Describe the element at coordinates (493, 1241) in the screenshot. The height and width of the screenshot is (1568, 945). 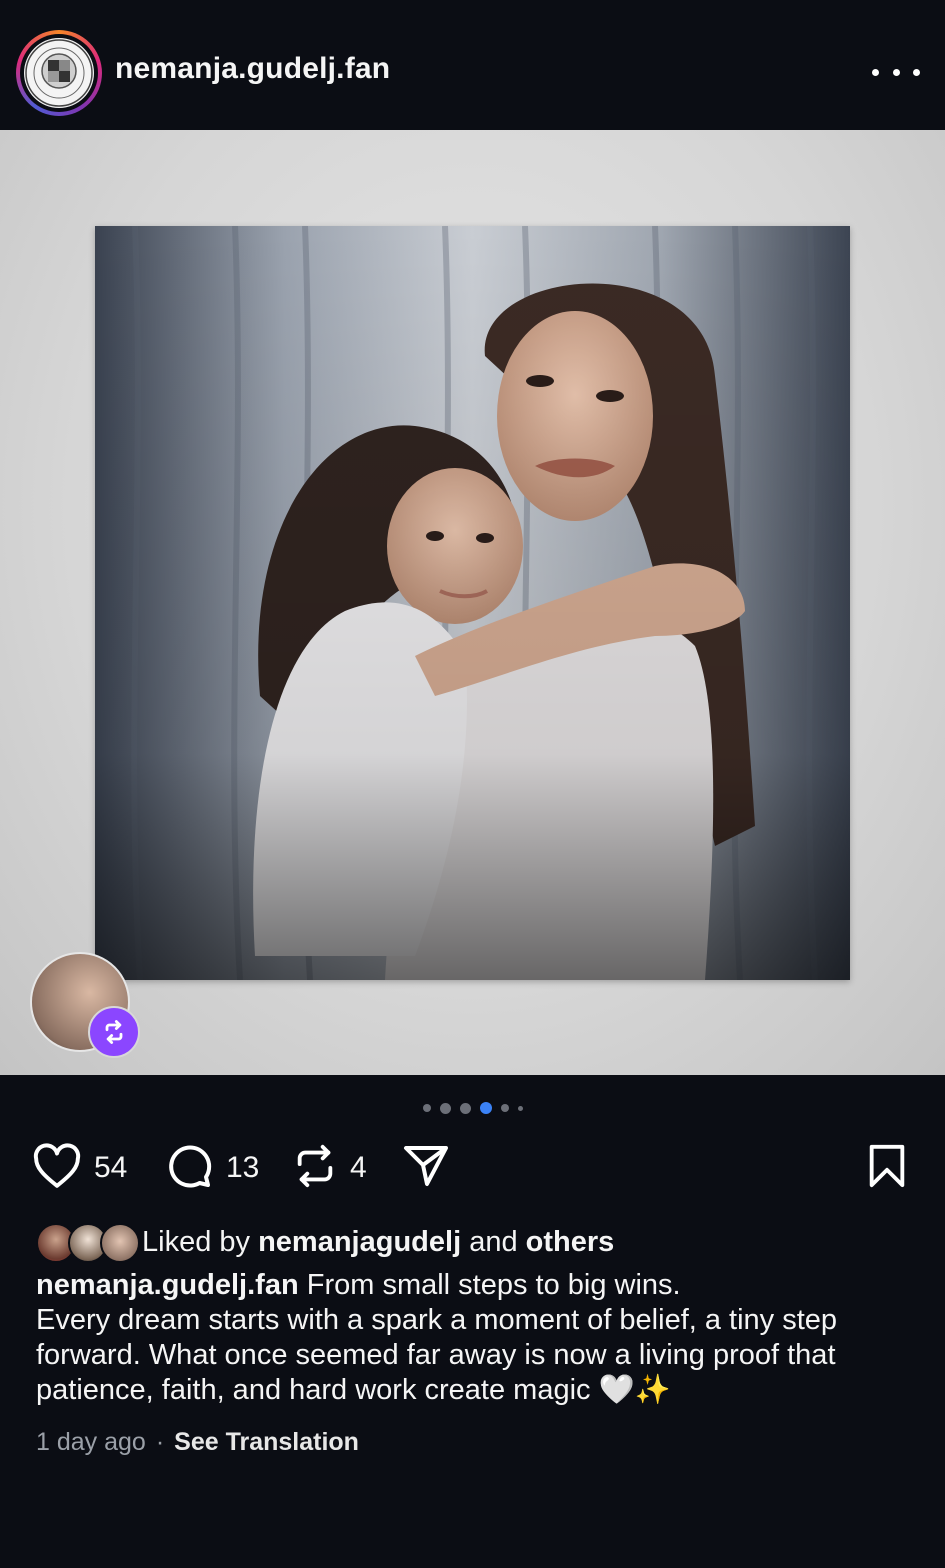
I see `liked-by-and: and` at that location.